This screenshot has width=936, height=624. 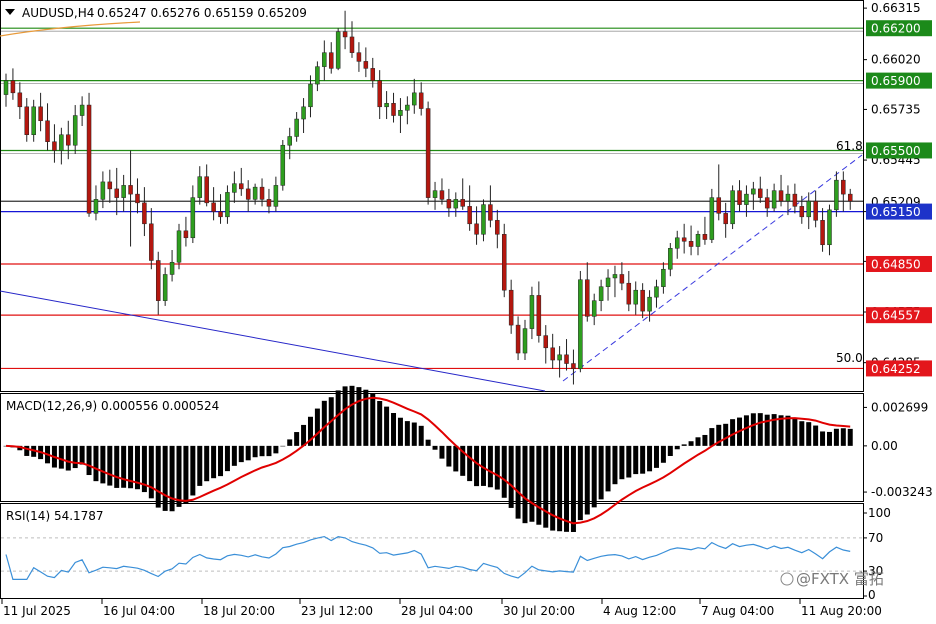 What do you see at coordinates (896, 8) in the screenshot?
I see `price-tick-label: 0.66315` at bounding box center [896, 8].